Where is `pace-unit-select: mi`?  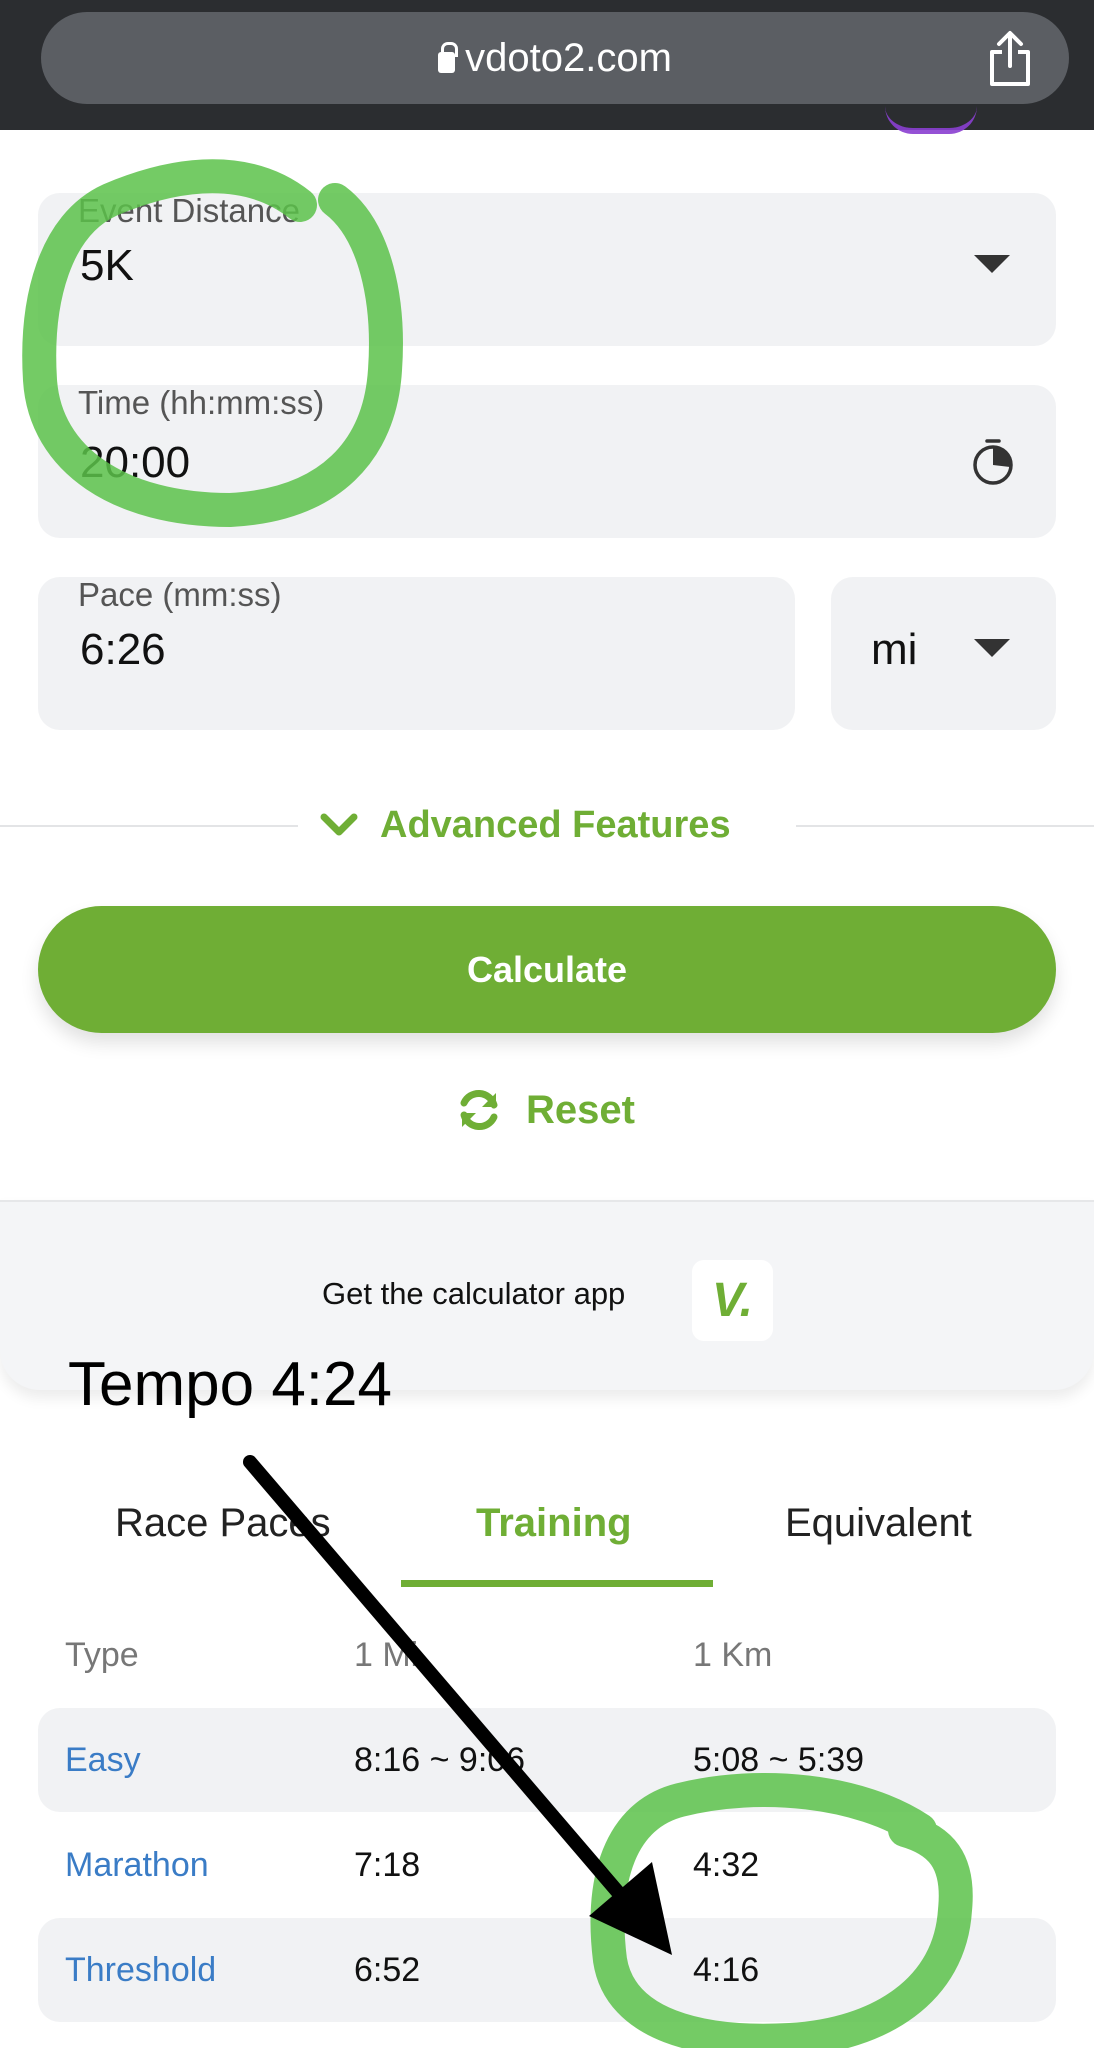 pace-unit-select: mi is located at coordinates (943, 653).